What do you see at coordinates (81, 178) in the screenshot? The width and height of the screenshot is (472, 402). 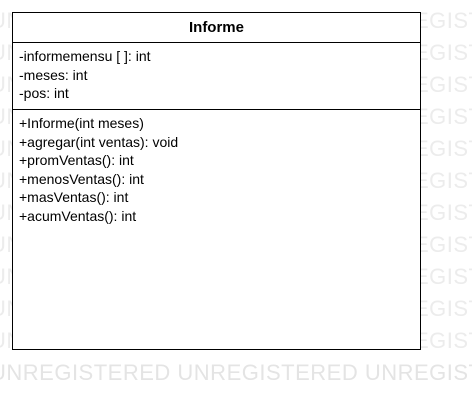 I see `operation-item: +menosVentas(): int` at bounding box center [81, 178].